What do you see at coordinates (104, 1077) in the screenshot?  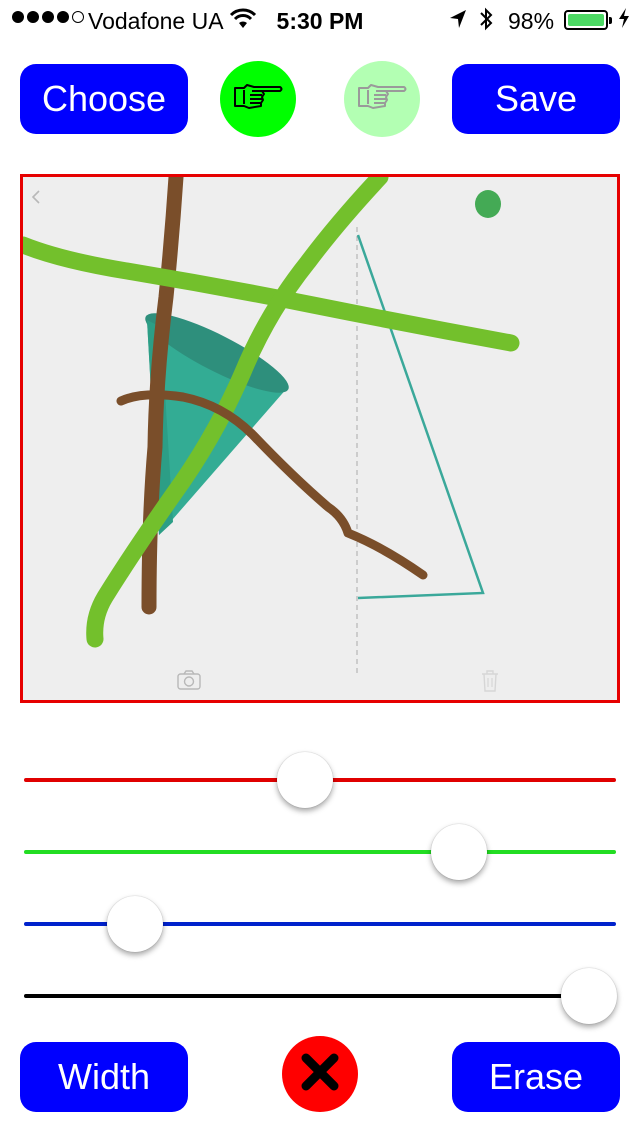 I see `width-button: Width` at bounding box center [104, 1077].